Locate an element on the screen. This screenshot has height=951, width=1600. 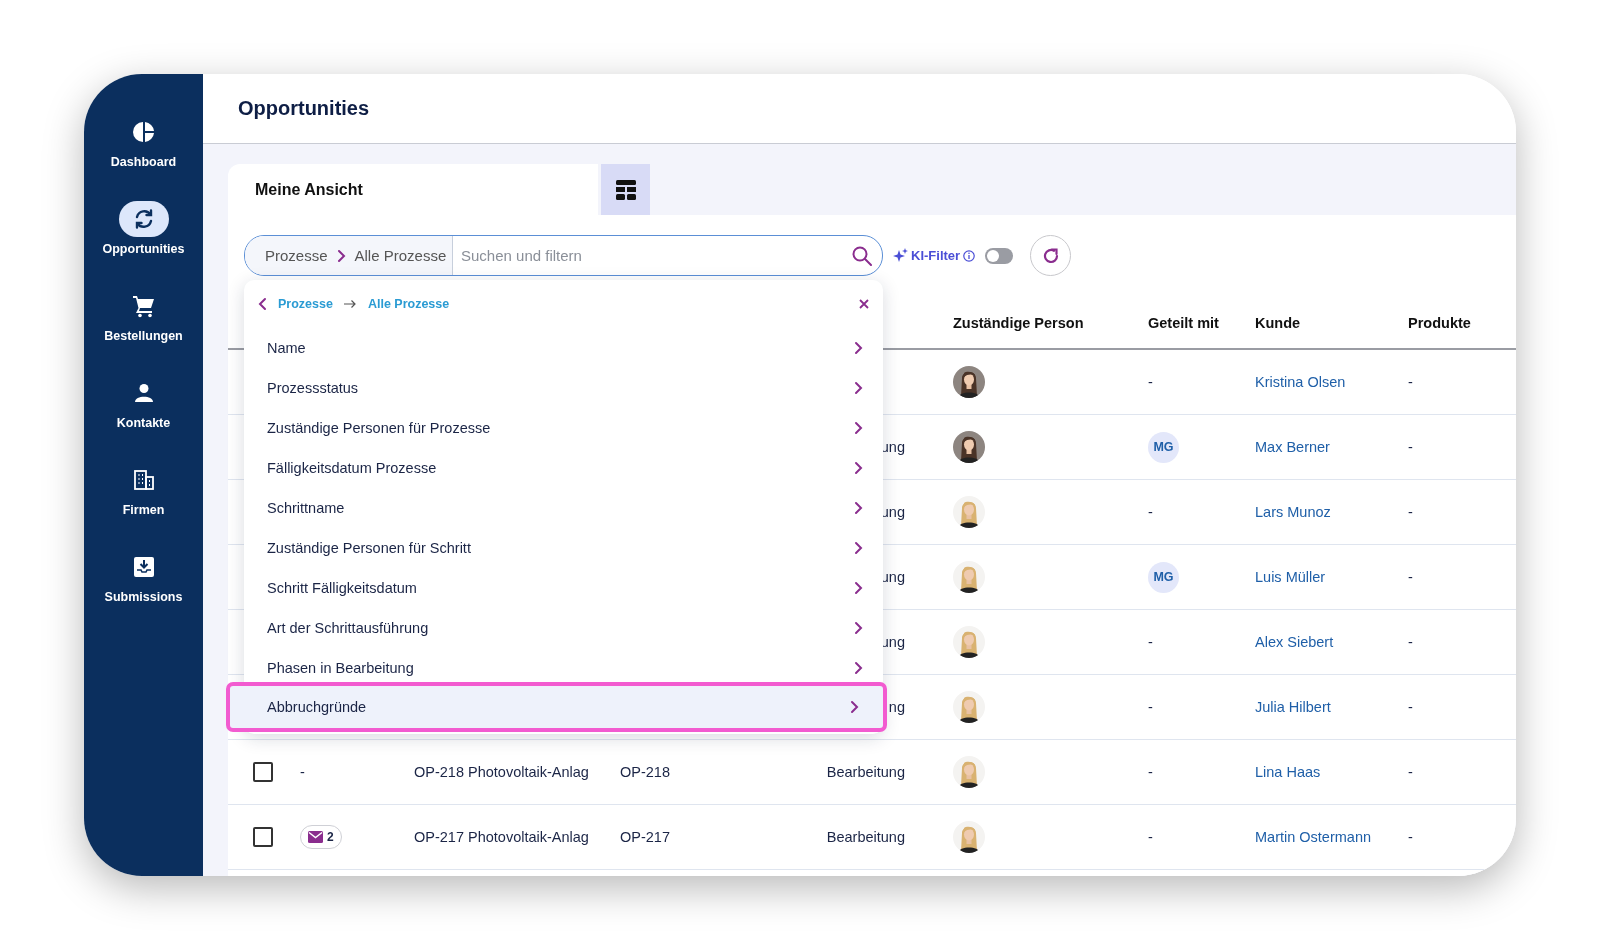
filter-option: Schritt Fälligkeitsdatum is located at coordinates (563, 588).